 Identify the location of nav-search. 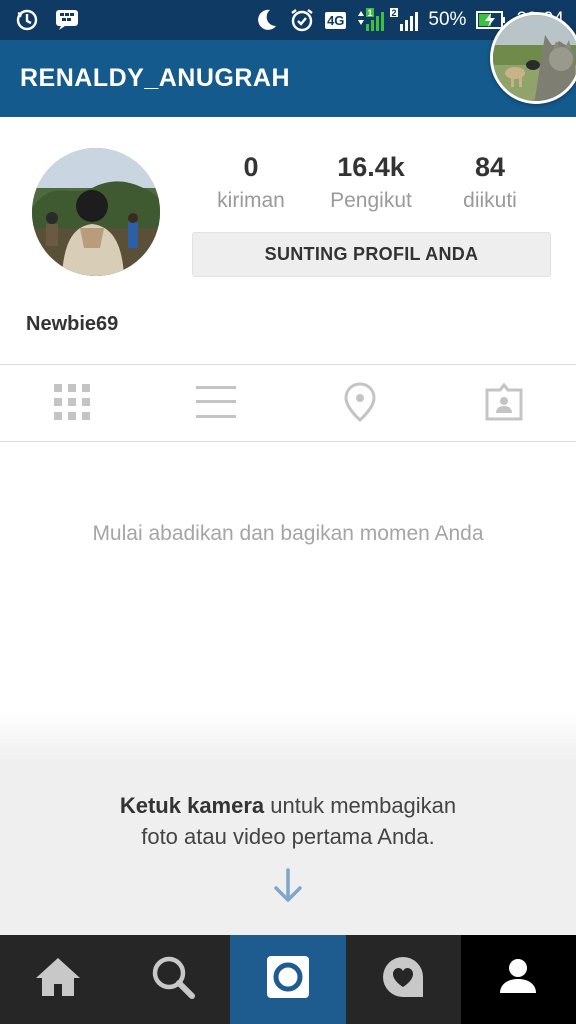
(172, 979).